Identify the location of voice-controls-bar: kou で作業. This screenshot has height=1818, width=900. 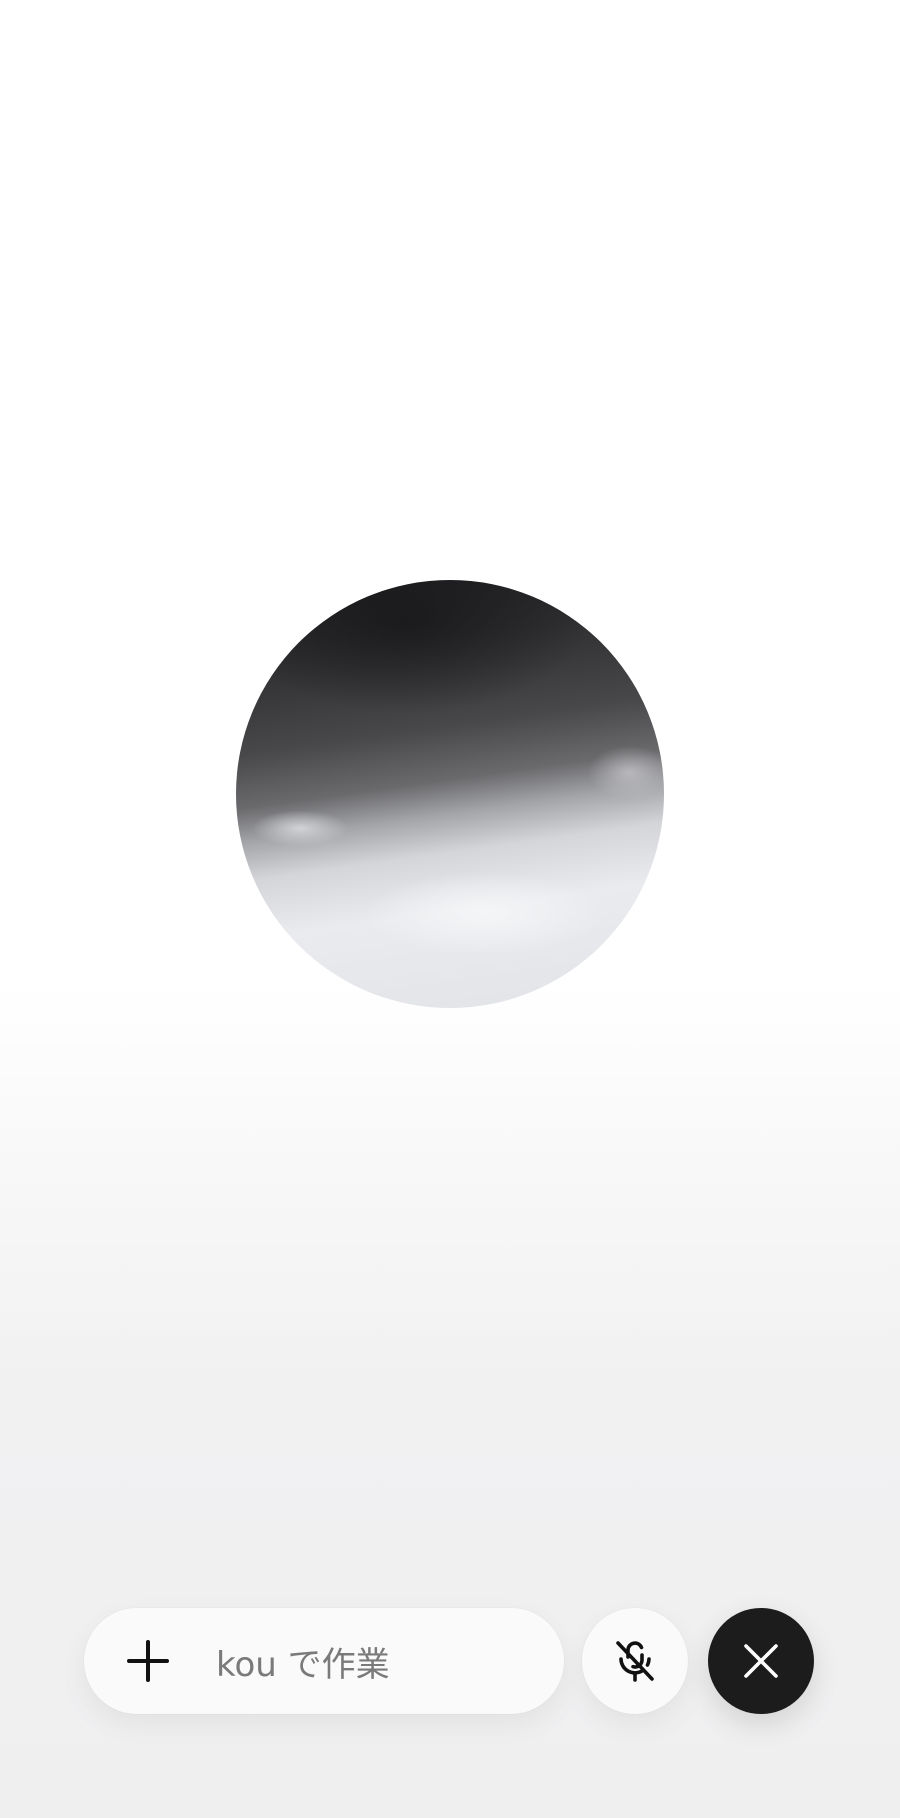
(450, 1662).